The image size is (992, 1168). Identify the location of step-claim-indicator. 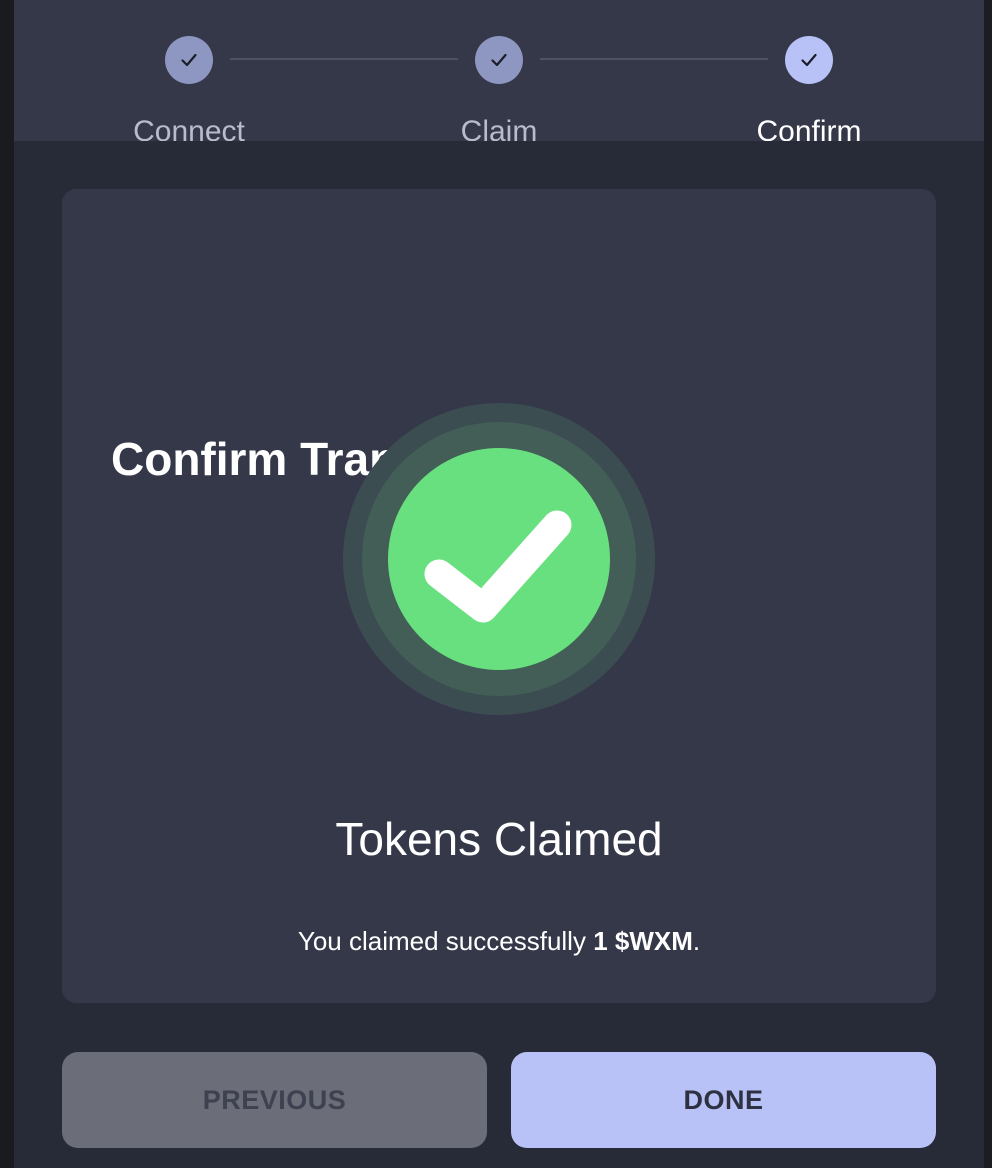
(499, 60).